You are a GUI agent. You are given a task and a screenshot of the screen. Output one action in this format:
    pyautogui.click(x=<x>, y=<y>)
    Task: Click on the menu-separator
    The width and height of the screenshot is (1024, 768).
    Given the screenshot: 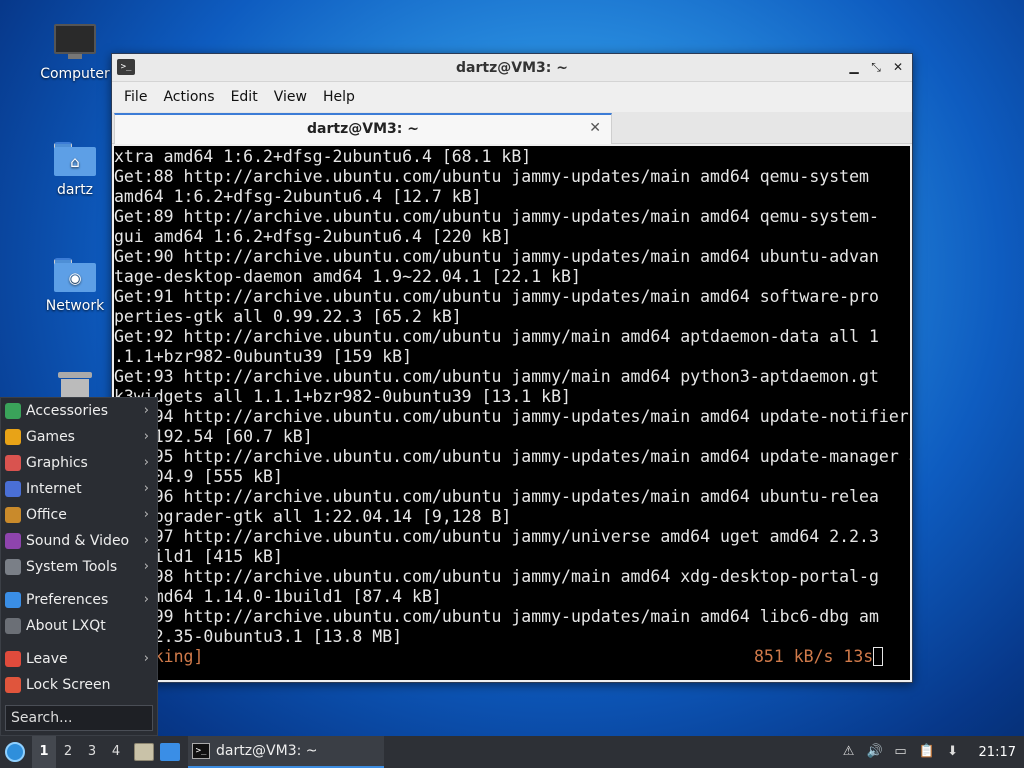 What is the action you would take?
    pyautogui.click(x=79, y=642)
    